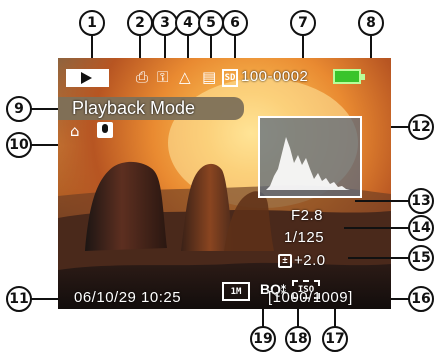 Image resolution: width=444 pixels, height=364 pixels. Describe the element at coordinates (163, 77) in the screenshot. I see `protect-key-icon: ⚿` at that location.